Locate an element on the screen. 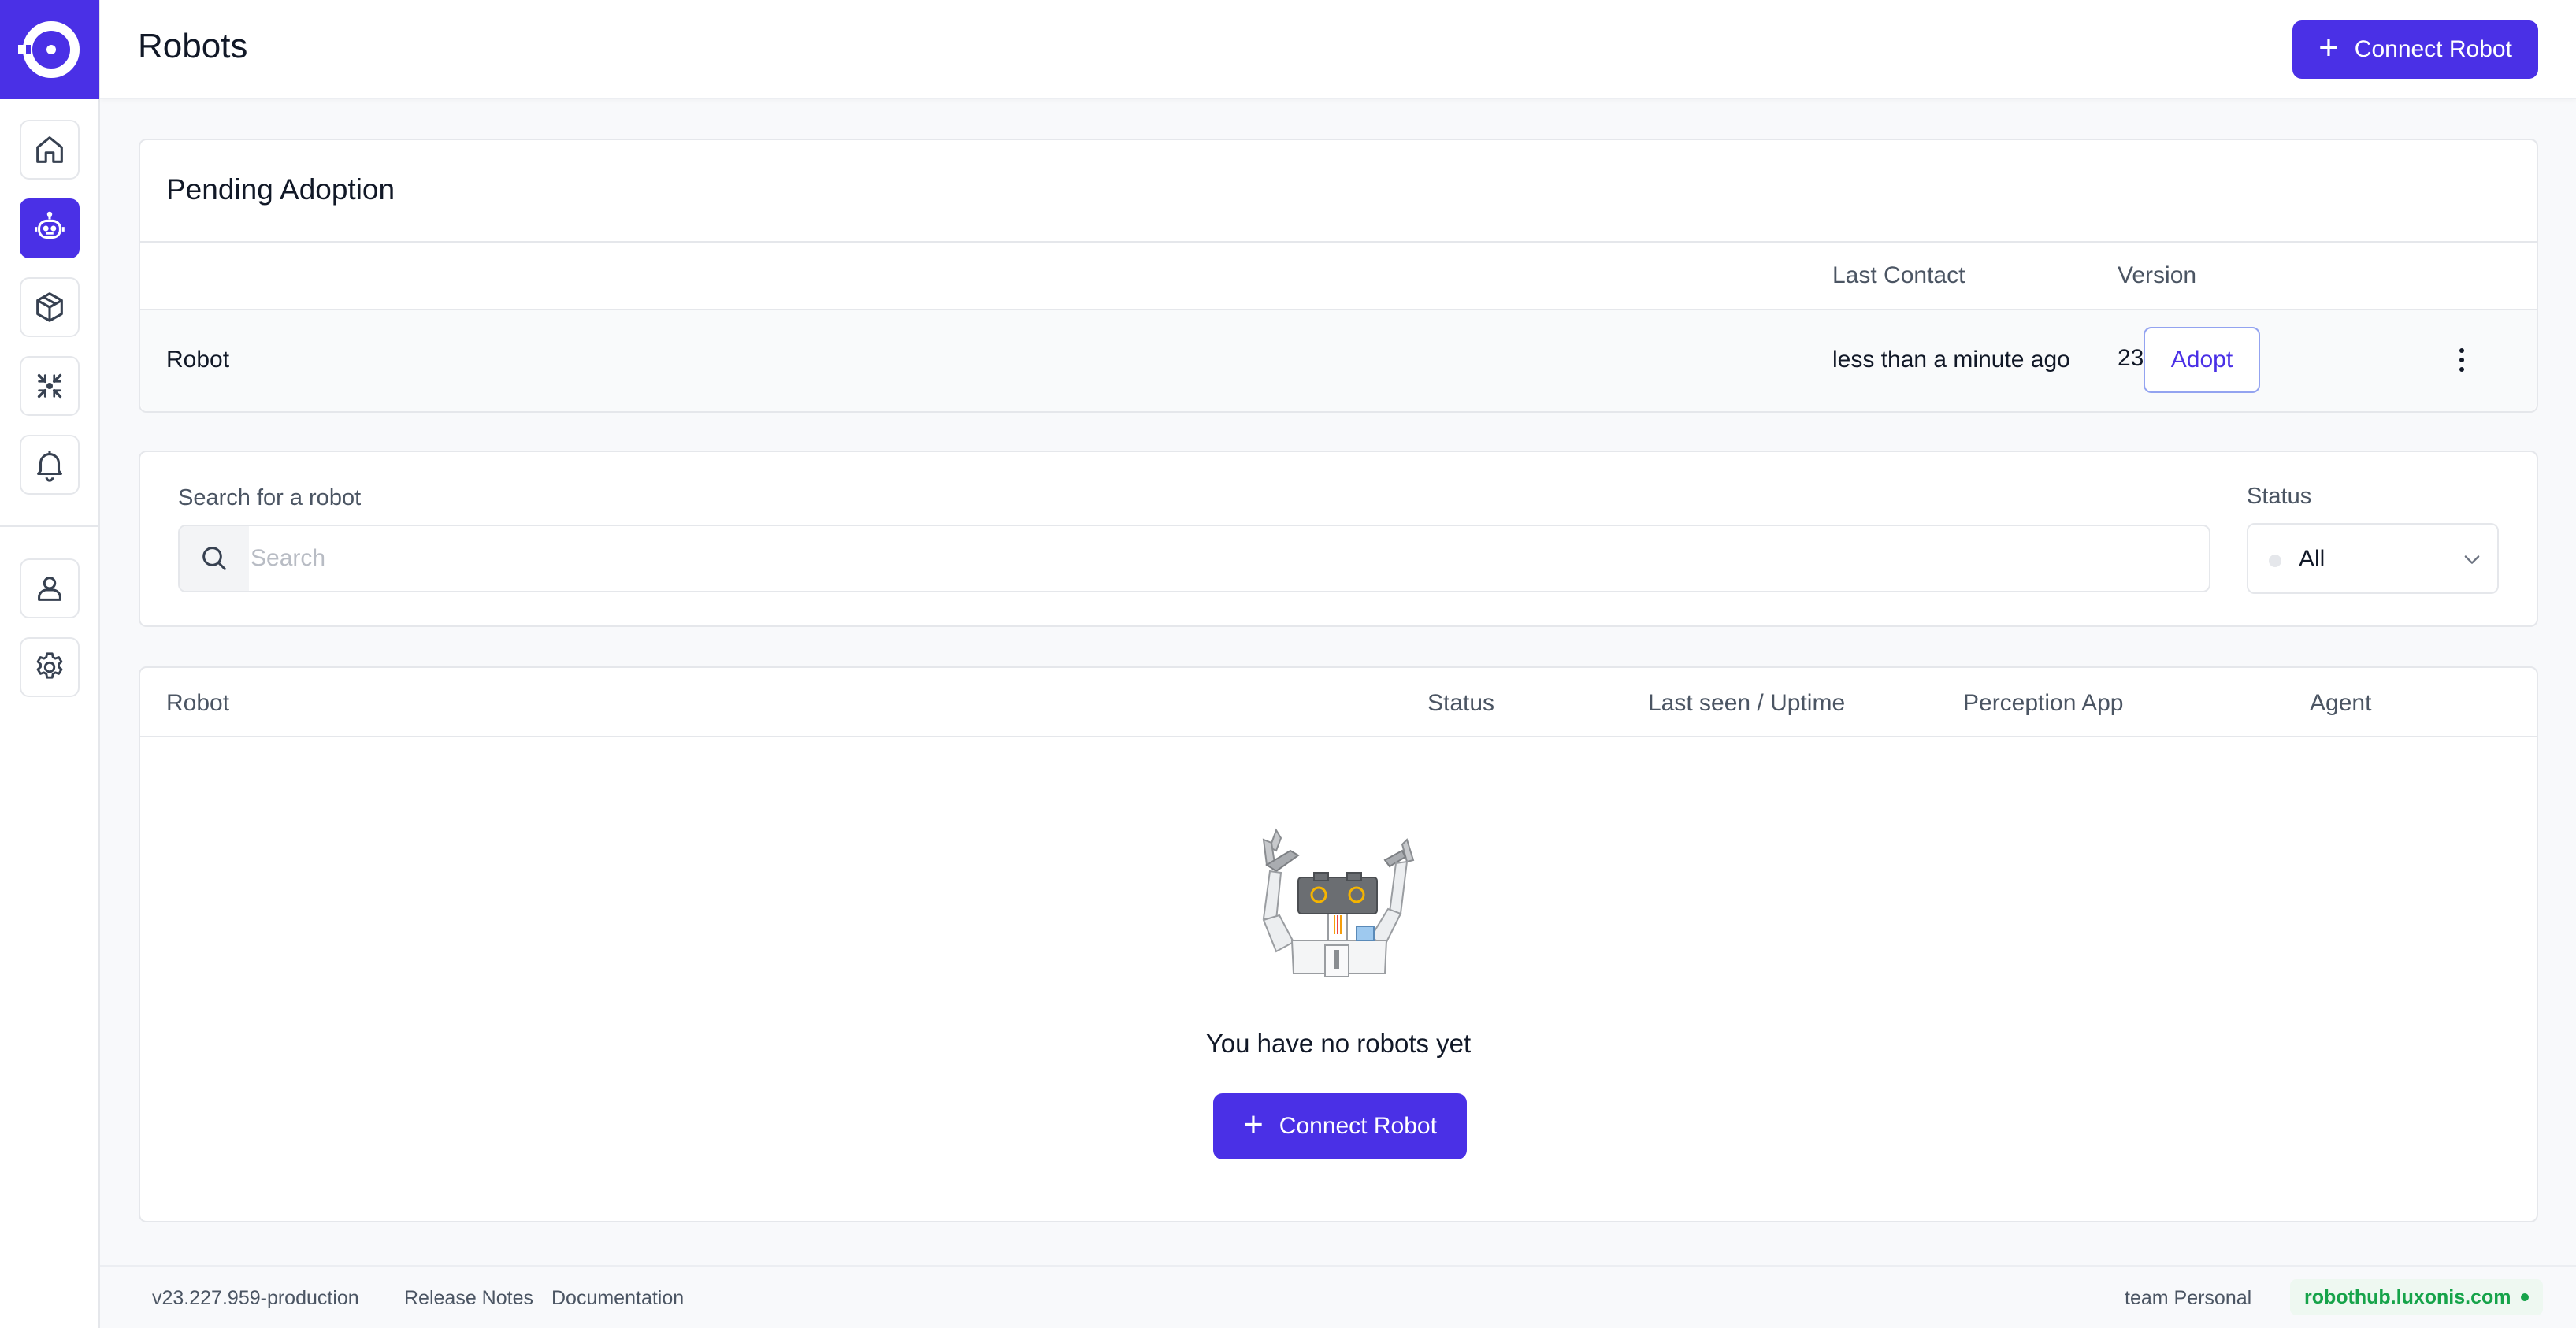 The image size is (2576, 1328). status-select: All is located at coordinates (2373, 558).